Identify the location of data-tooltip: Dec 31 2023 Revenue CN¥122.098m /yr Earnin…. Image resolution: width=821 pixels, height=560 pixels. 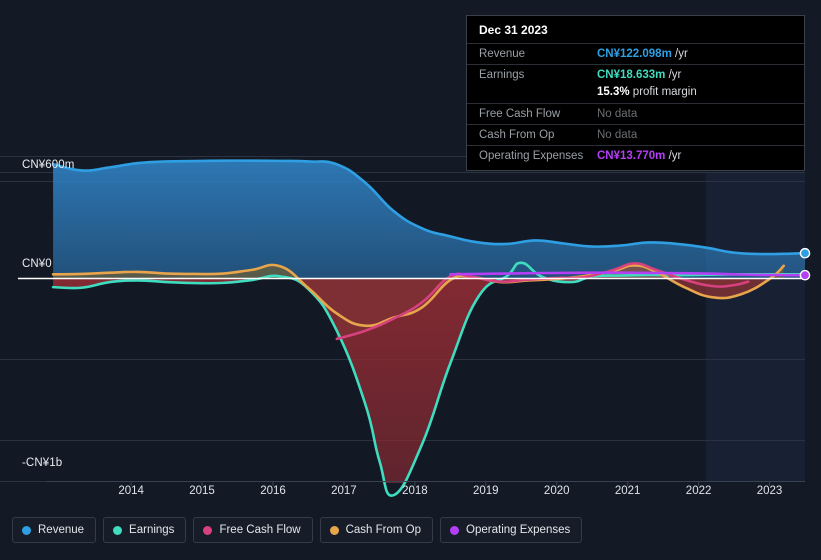
(635, 93).